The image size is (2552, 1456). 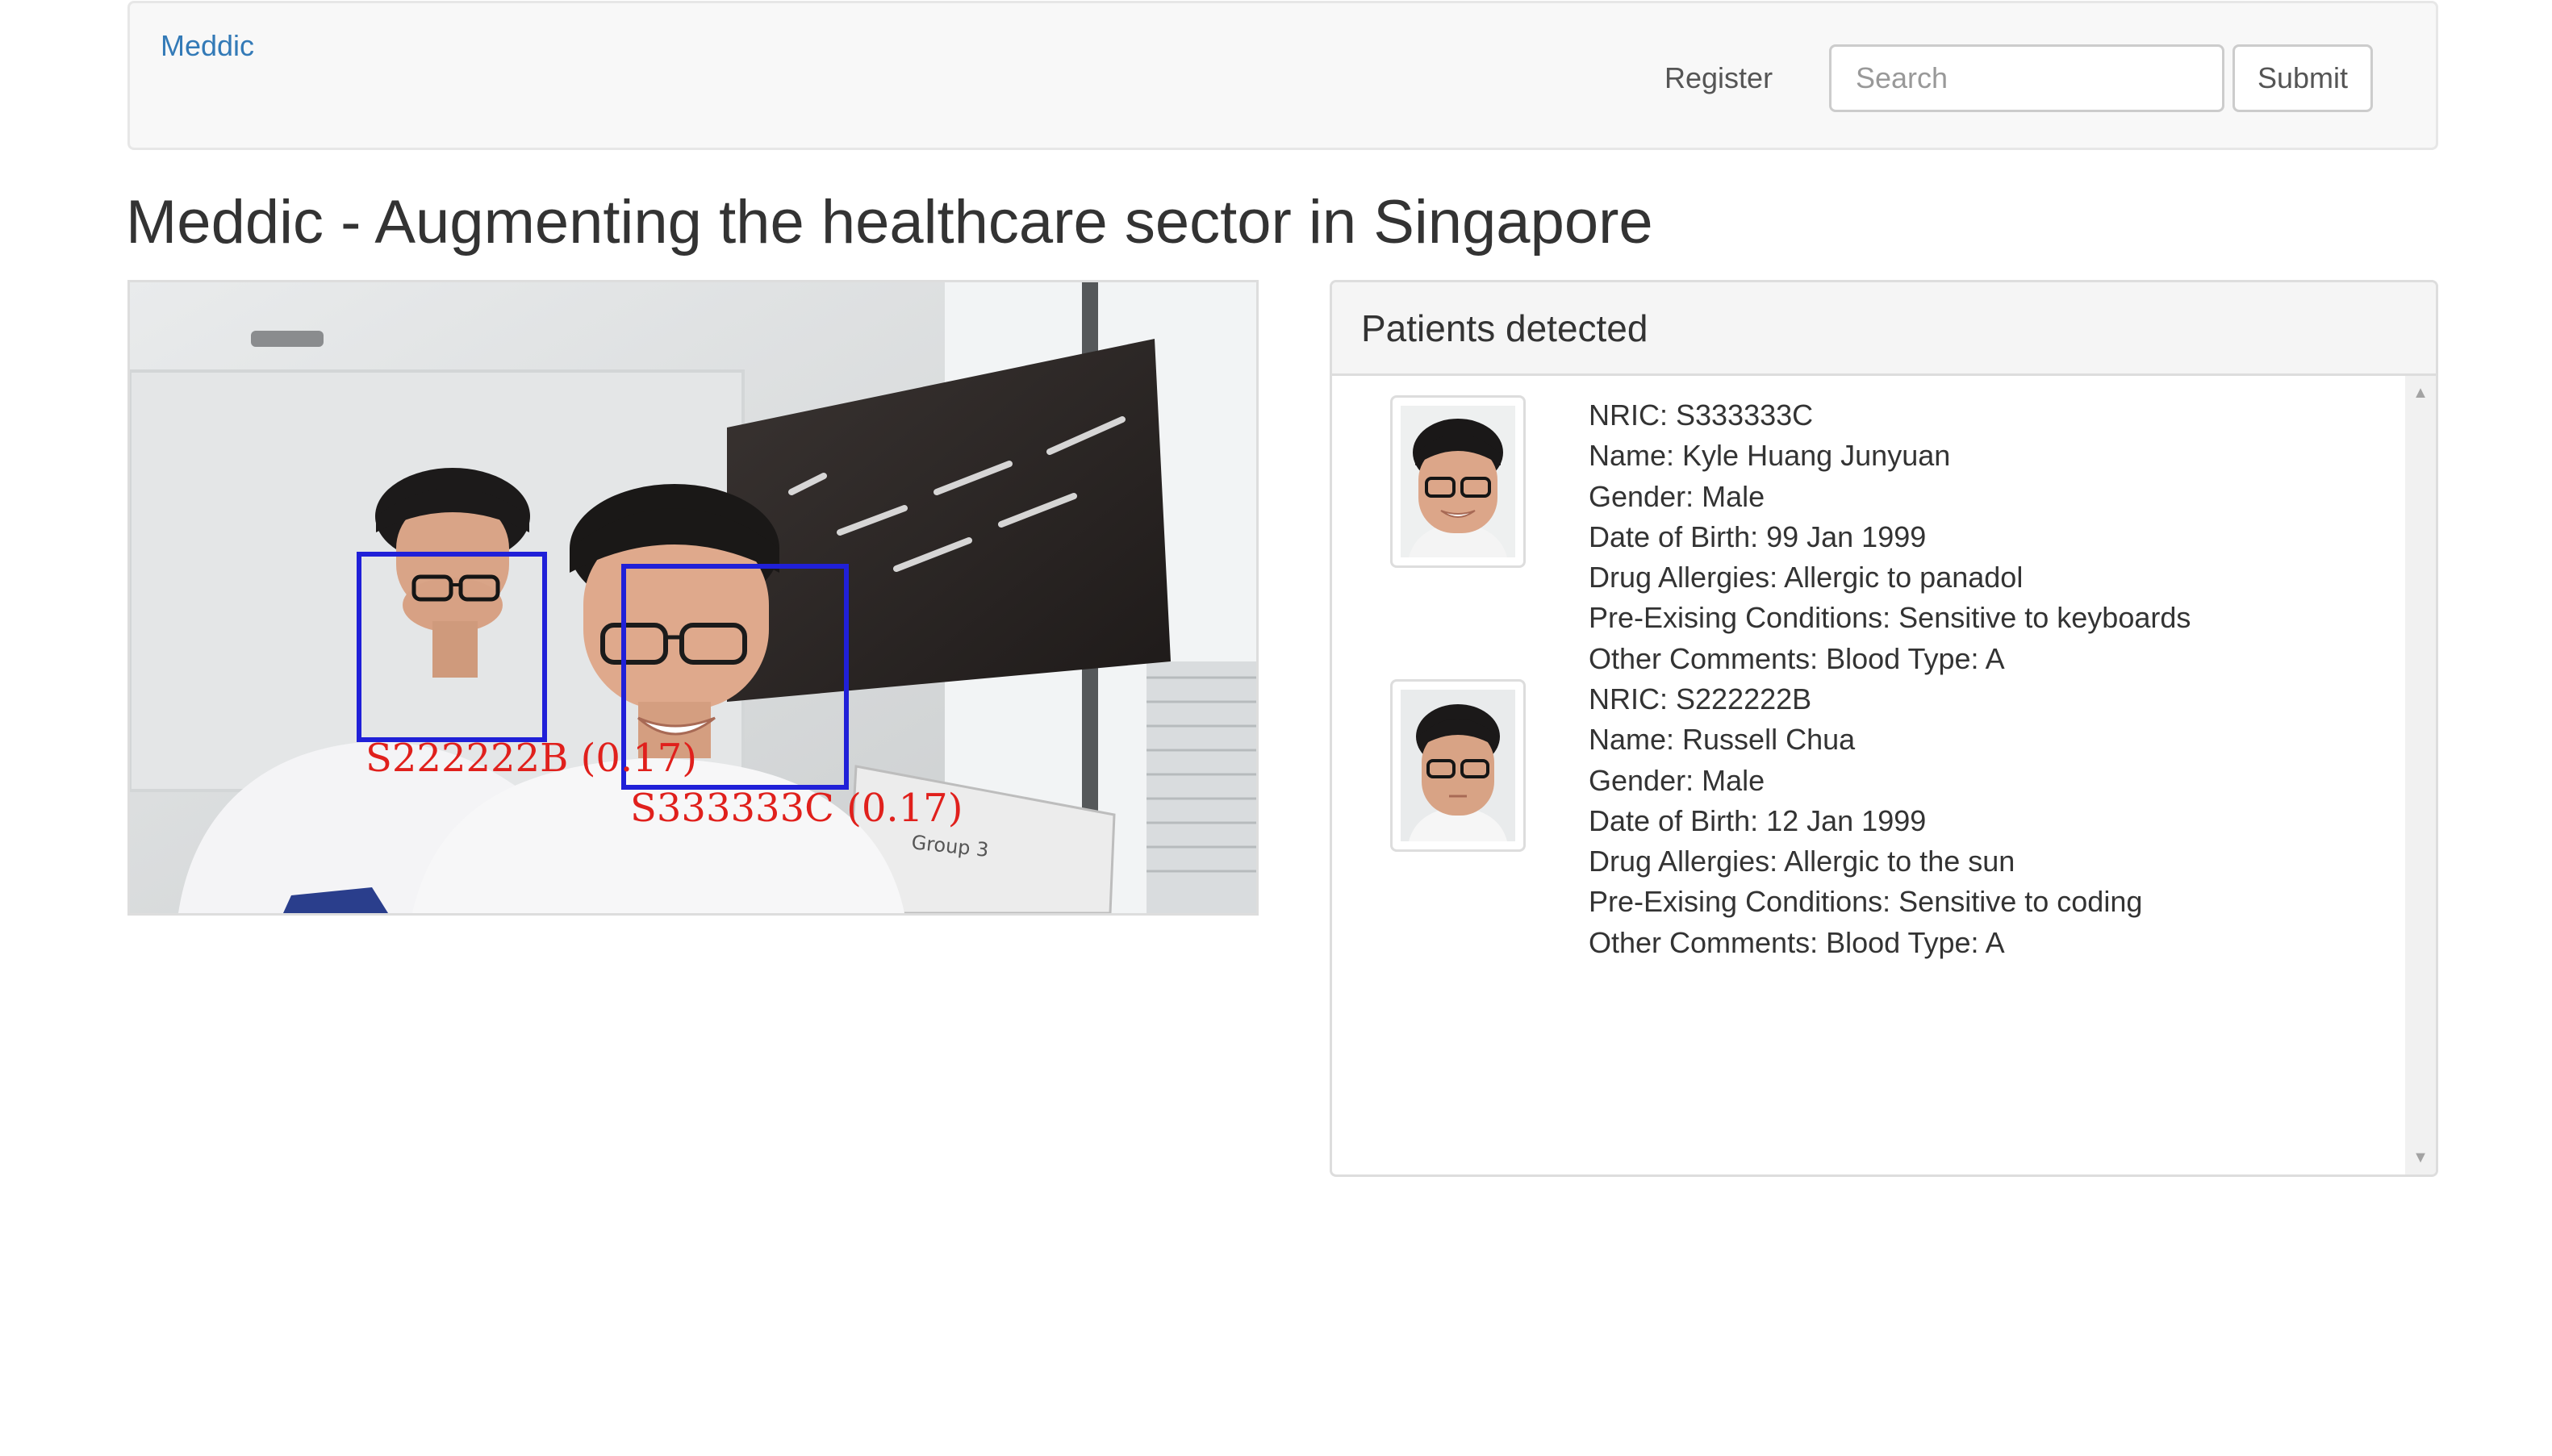 What do you see at coordinates (2420, 393) in the screenshot?
I see `scroll-up-arrow-icon: ▲` at bounding box center [2420, 393].